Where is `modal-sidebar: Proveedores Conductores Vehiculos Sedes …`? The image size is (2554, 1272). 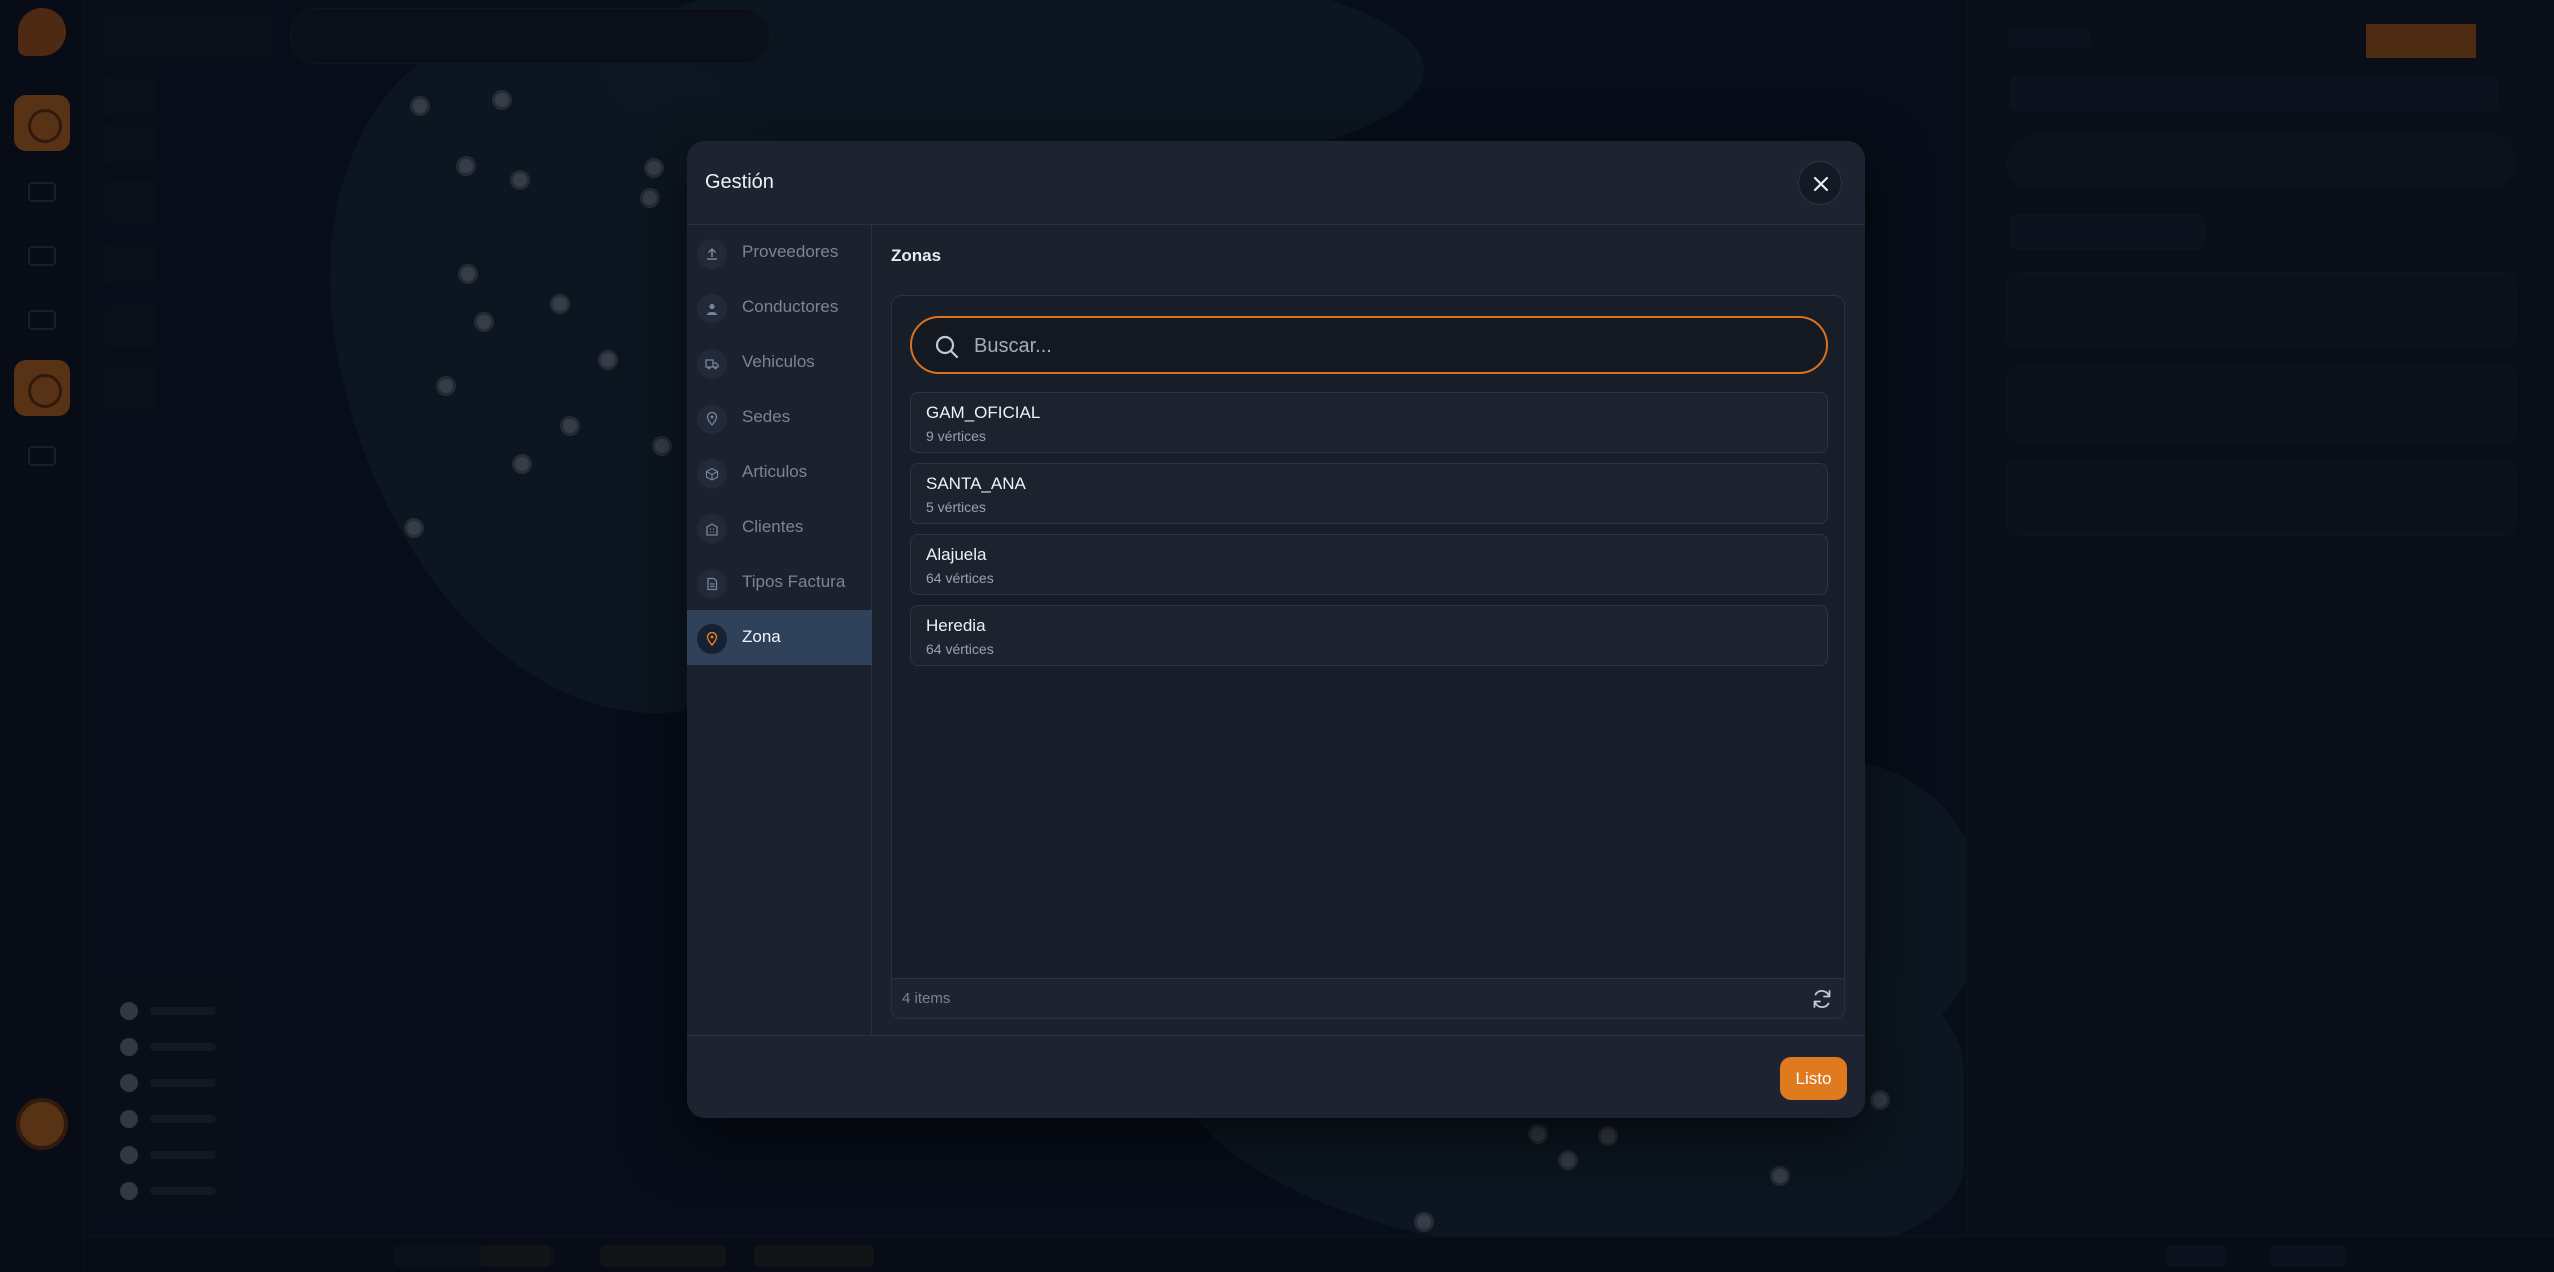 modal-sidebar: Proveedores Conductores Vehiculos Sedes … is located at coordinates (779, 630).